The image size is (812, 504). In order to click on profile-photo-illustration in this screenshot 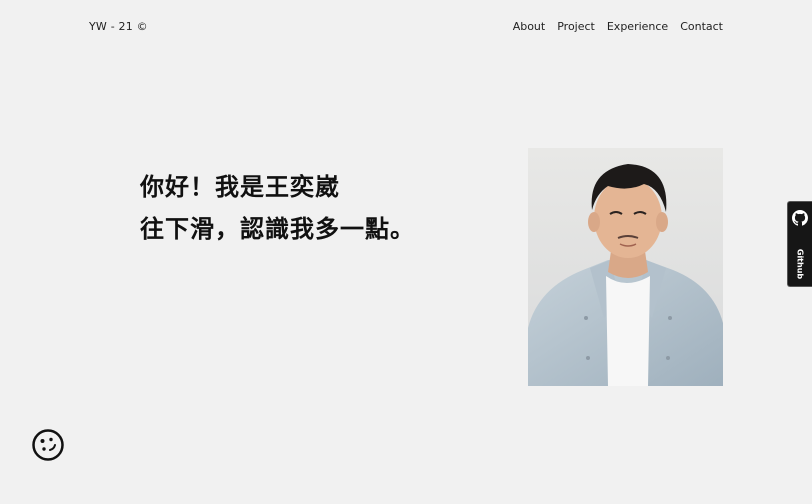, I will do `click(625, 267)`.